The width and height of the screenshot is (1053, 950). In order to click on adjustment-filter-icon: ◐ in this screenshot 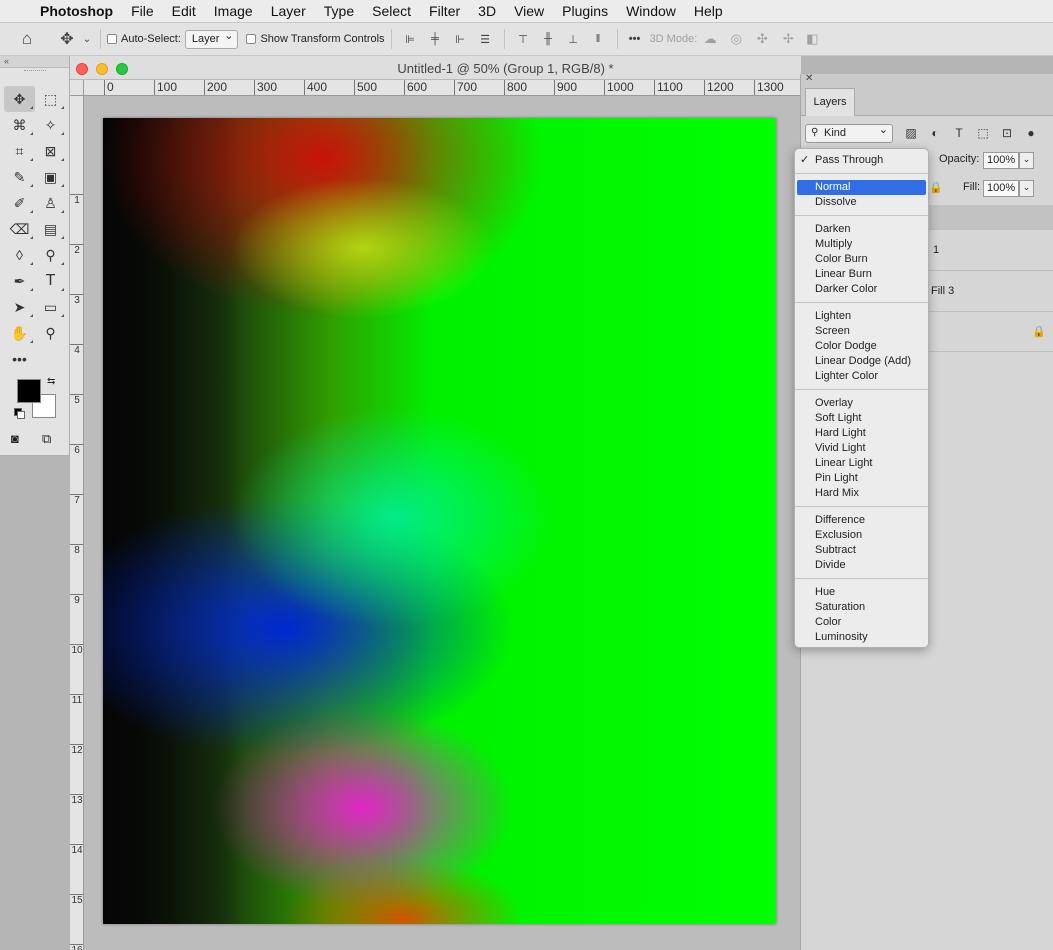, I will do `click(935, 133)`.